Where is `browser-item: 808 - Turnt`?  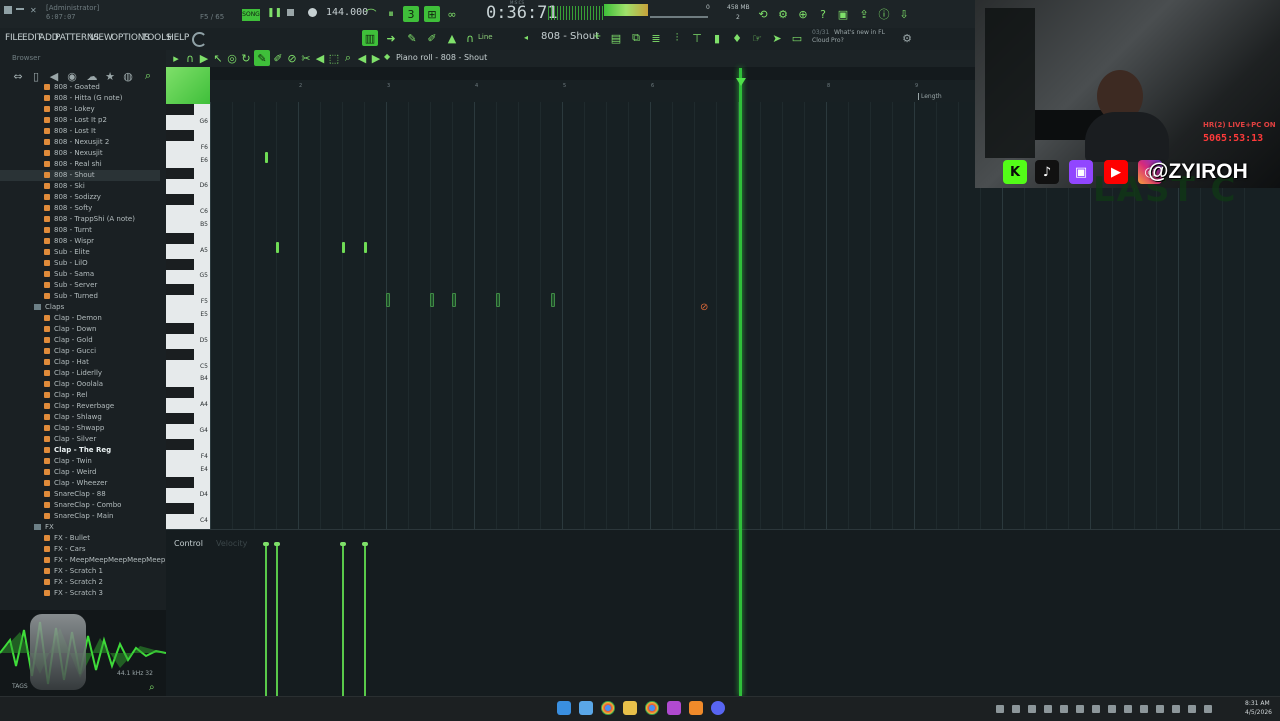
browser-item: 808 - Turnt is located at coordinates (80, 230).